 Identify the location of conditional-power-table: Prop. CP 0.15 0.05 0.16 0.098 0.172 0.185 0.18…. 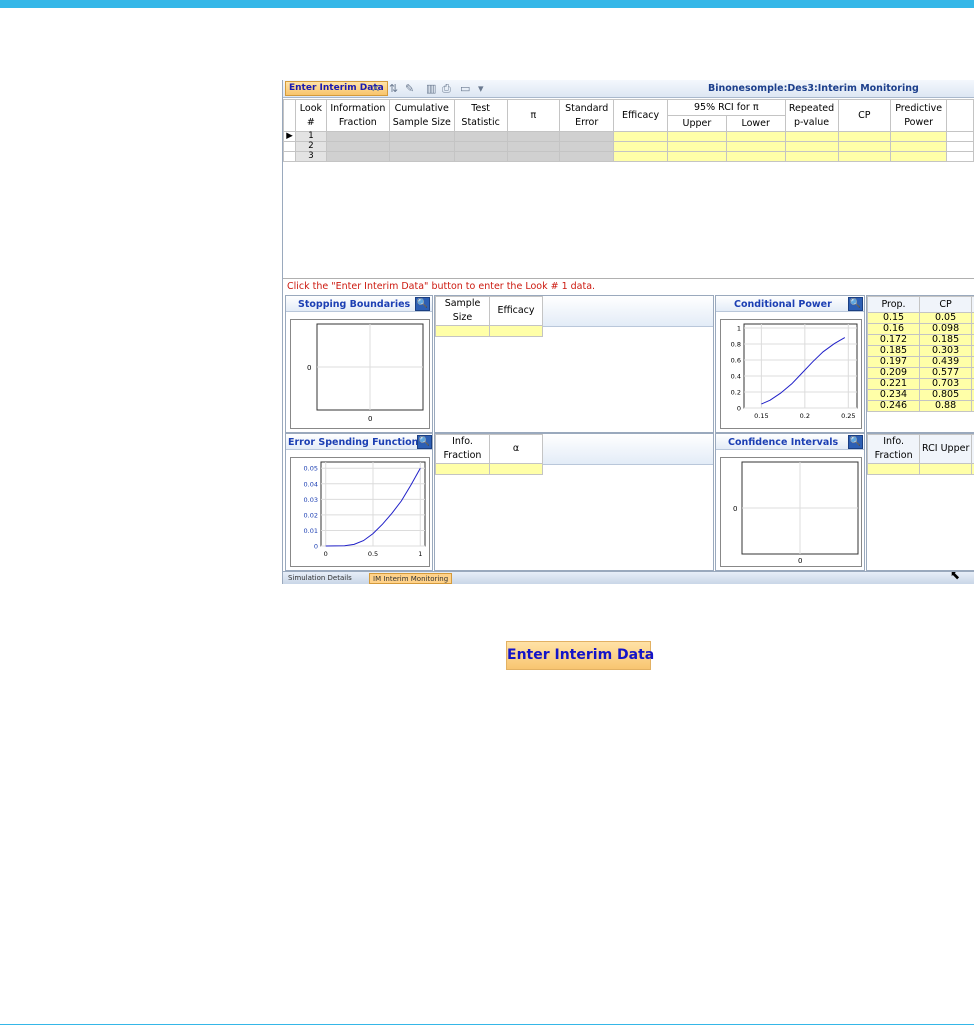
(920, 354).